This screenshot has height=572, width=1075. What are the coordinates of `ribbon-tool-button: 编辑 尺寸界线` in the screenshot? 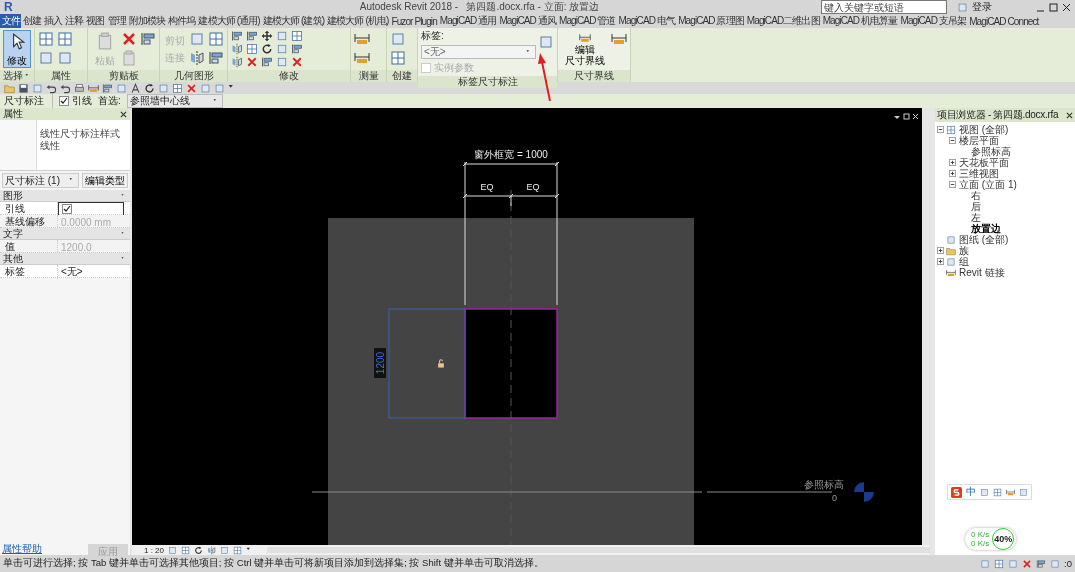 It's located at (585, 49).